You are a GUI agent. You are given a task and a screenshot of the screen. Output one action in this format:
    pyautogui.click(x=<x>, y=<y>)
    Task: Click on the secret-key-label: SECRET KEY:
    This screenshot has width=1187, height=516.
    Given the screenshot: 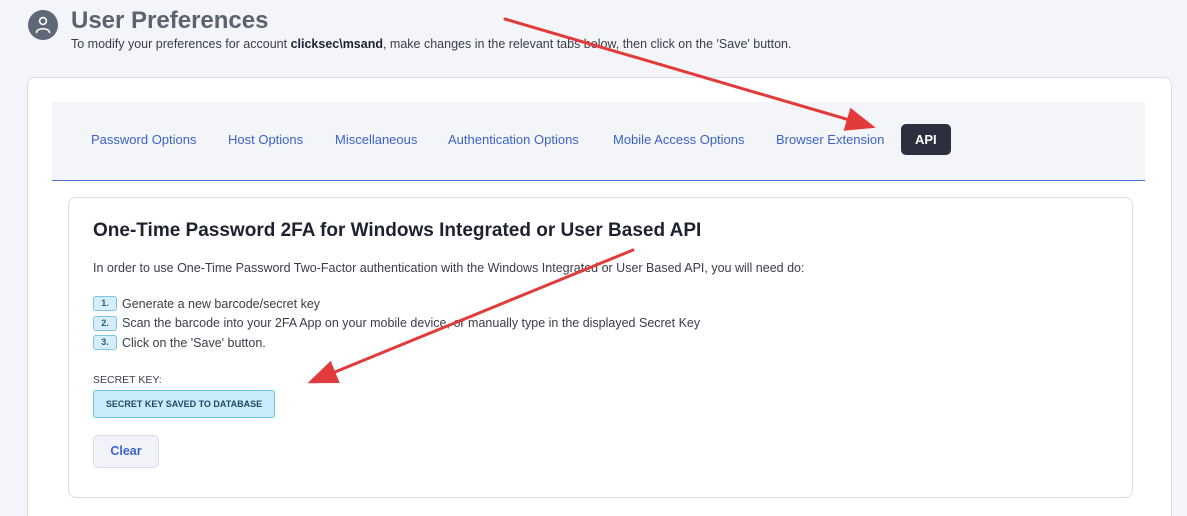 What is the action you would take?
    pyautogui.click(x=127, y=380)
    